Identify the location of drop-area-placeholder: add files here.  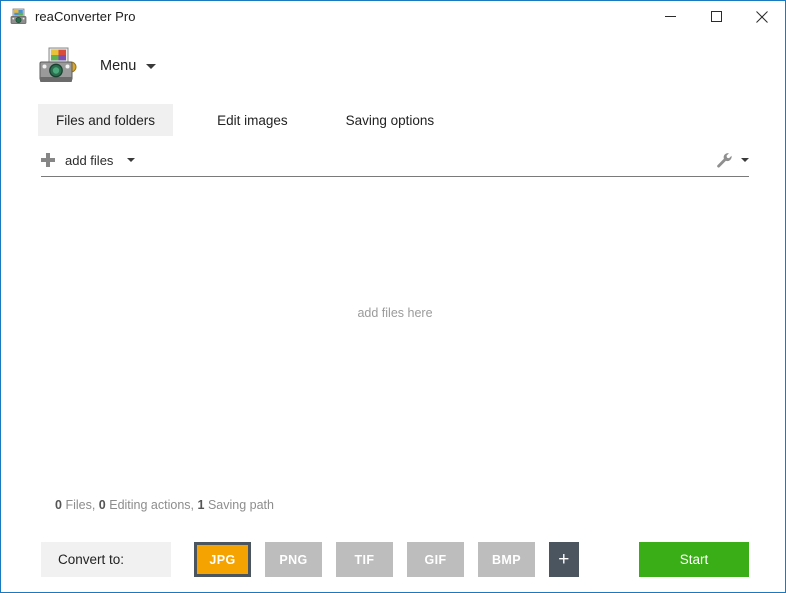
(395, 312).